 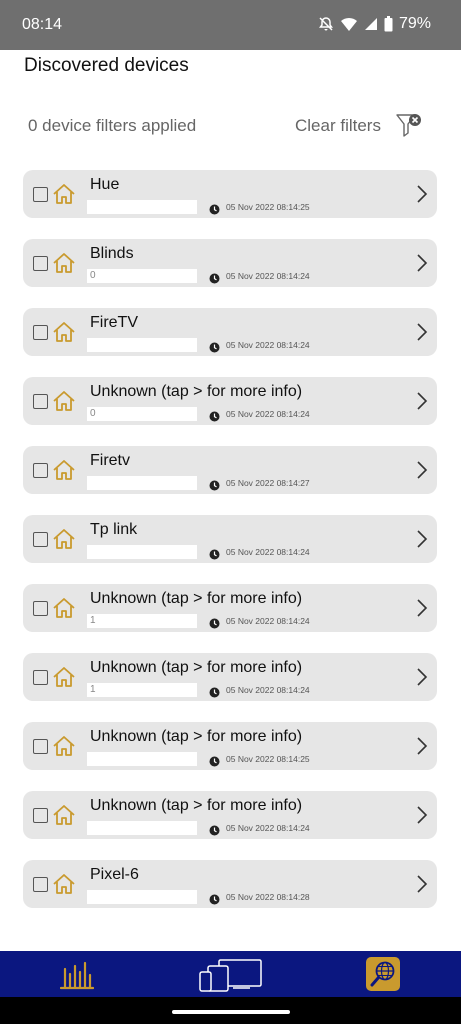 I want to click on status-bar: 08:14 79%, so click(x=230, y=25).